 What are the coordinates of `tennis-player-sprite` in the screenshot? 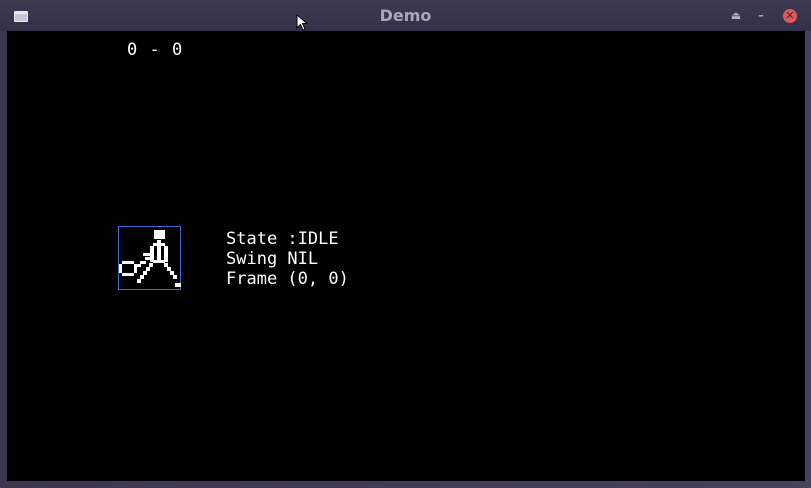 It's located at (150, 258).